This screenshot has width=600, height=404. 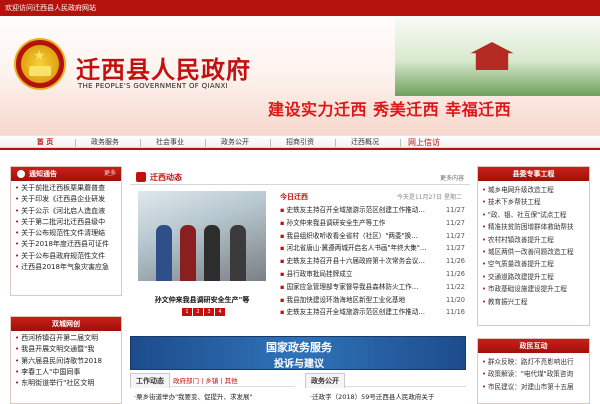 I want to click on pager-item: 4, so click(x=220, y=312).